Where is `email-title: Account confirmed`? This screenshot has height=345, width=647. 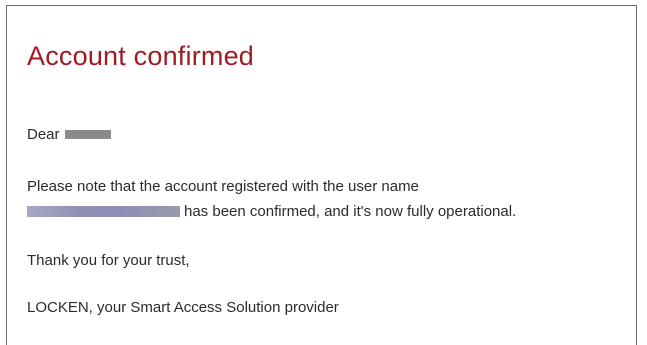
email-title: Account confirmed is located at coordinates (141, 56).